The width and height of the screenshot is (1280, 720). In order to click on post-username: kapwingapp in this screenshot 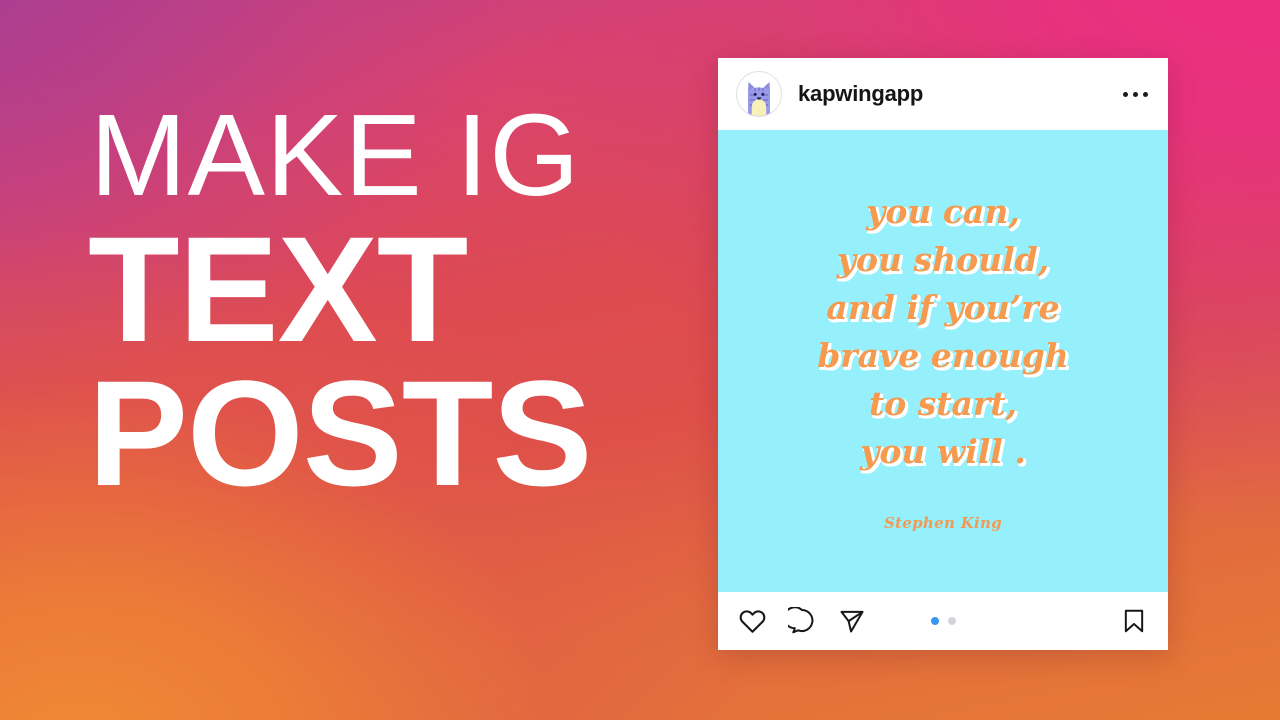, I will do `click(958, 94)`.